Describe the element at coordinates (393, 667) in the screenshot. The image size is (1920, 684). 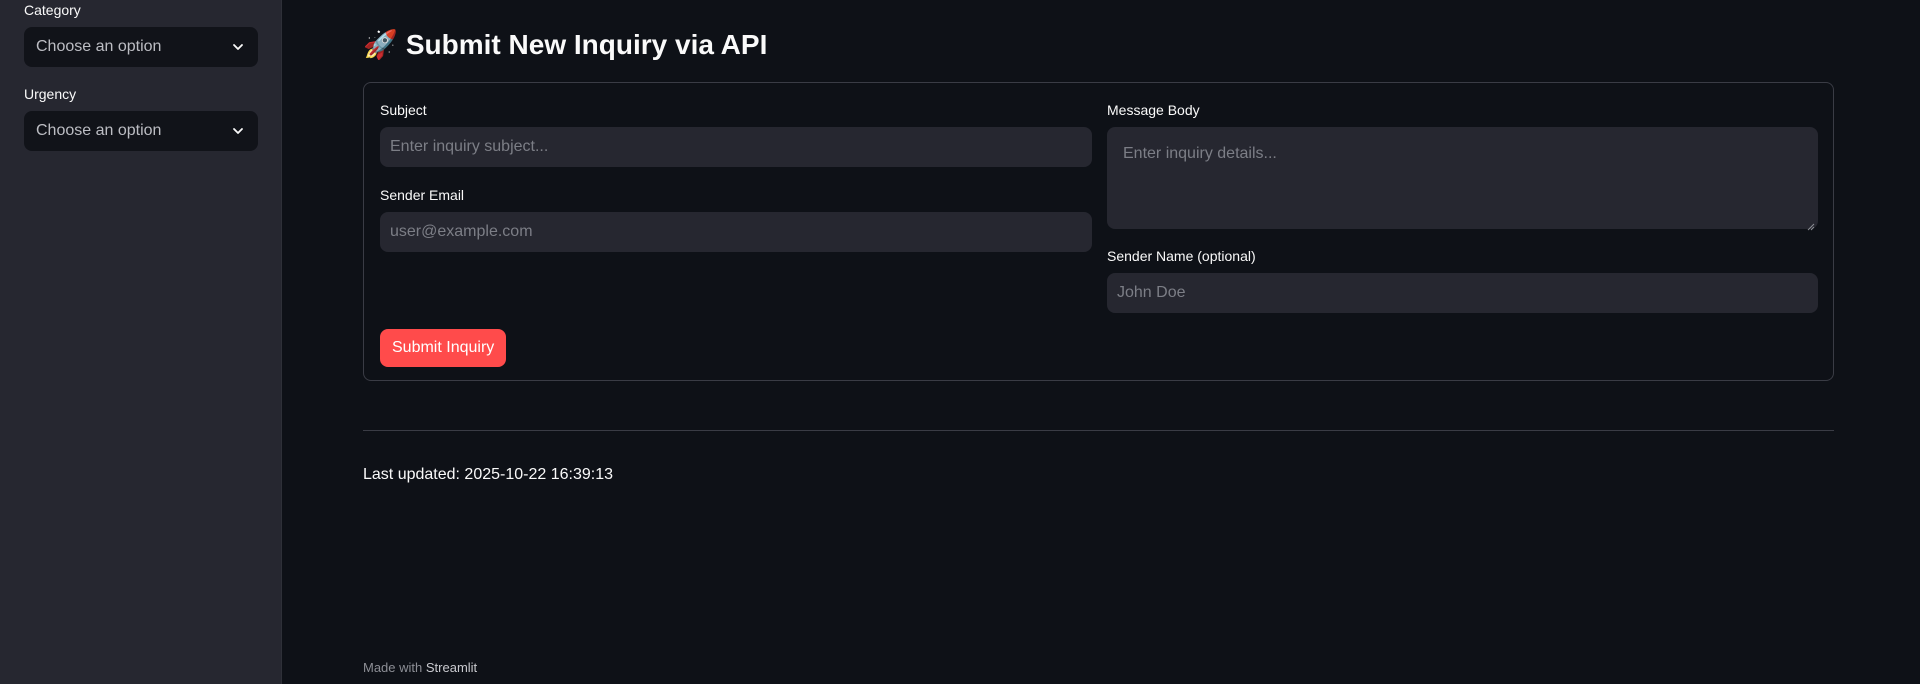
I see `footer-prefix: Made with` at that location.